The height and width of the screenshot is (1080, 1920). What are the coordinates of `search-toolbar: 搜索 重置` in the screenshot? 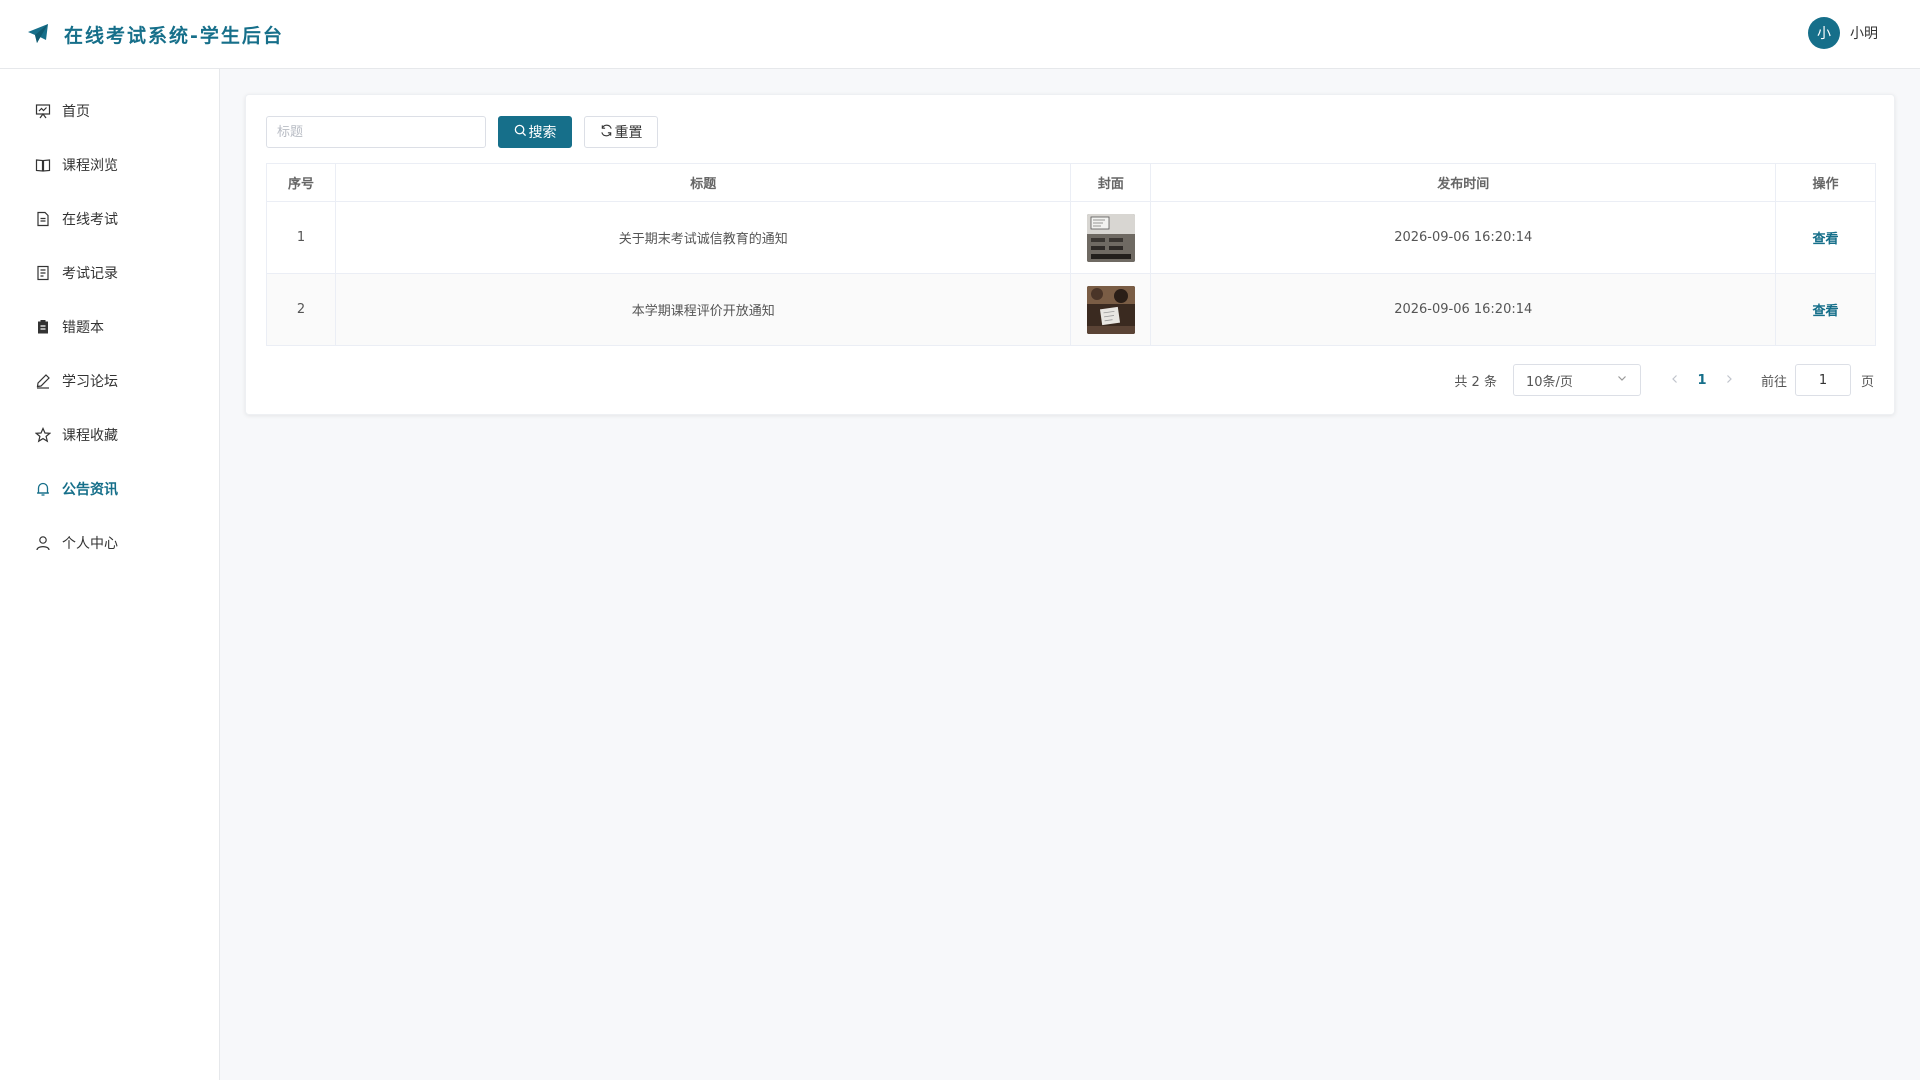 It's located at (462, 132).